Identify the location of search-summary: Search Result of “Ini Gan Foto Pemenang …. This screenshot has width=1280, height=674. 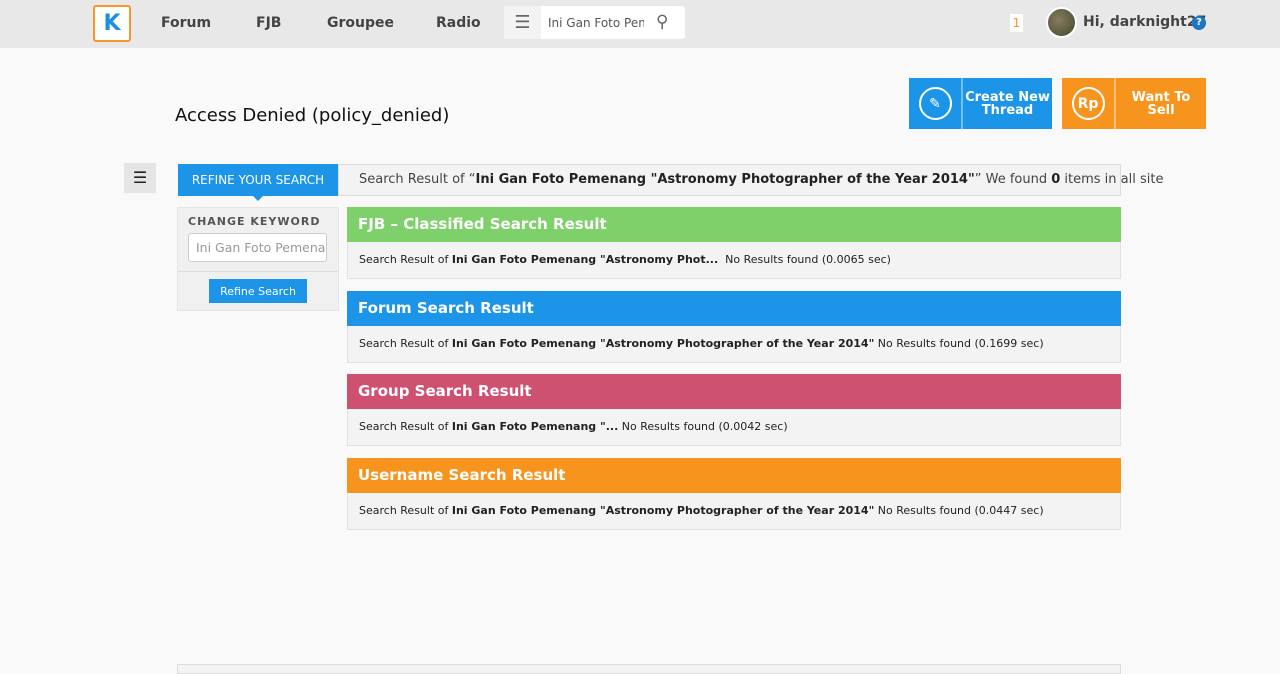
(750, 180).